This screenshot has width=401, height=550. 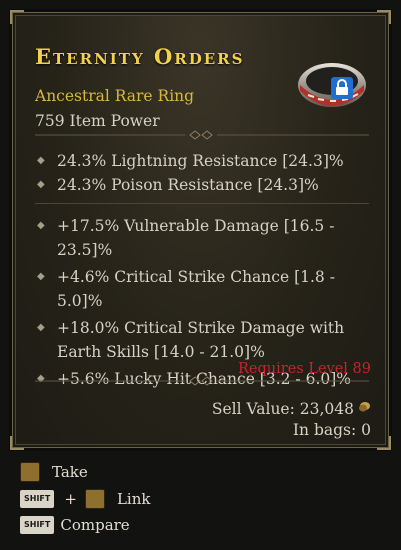 What do you see at coordinates (205, 161) in the screenshot?
I see `affix-row: ◆ 24.3% Lightning Resistance [24.3]%` at bounding box center [205, 161].